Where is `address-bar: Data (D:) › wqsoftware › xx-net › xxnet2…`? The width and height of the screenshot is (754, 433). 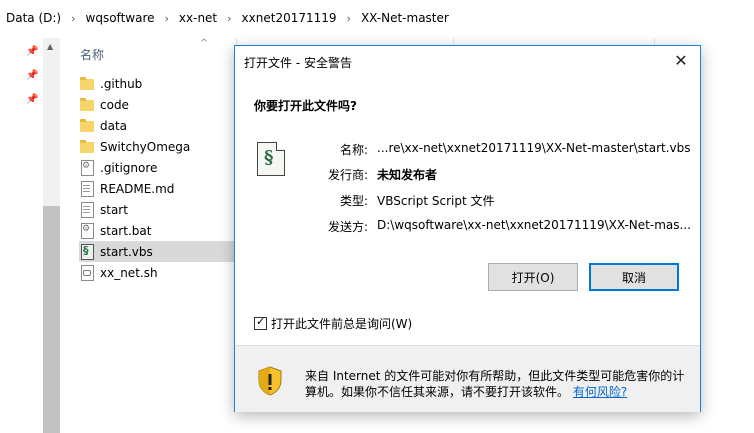 address-bar: Data (D:) › wqsoftware › xx-net › xxnet2… is located at coordinates (377, 19).